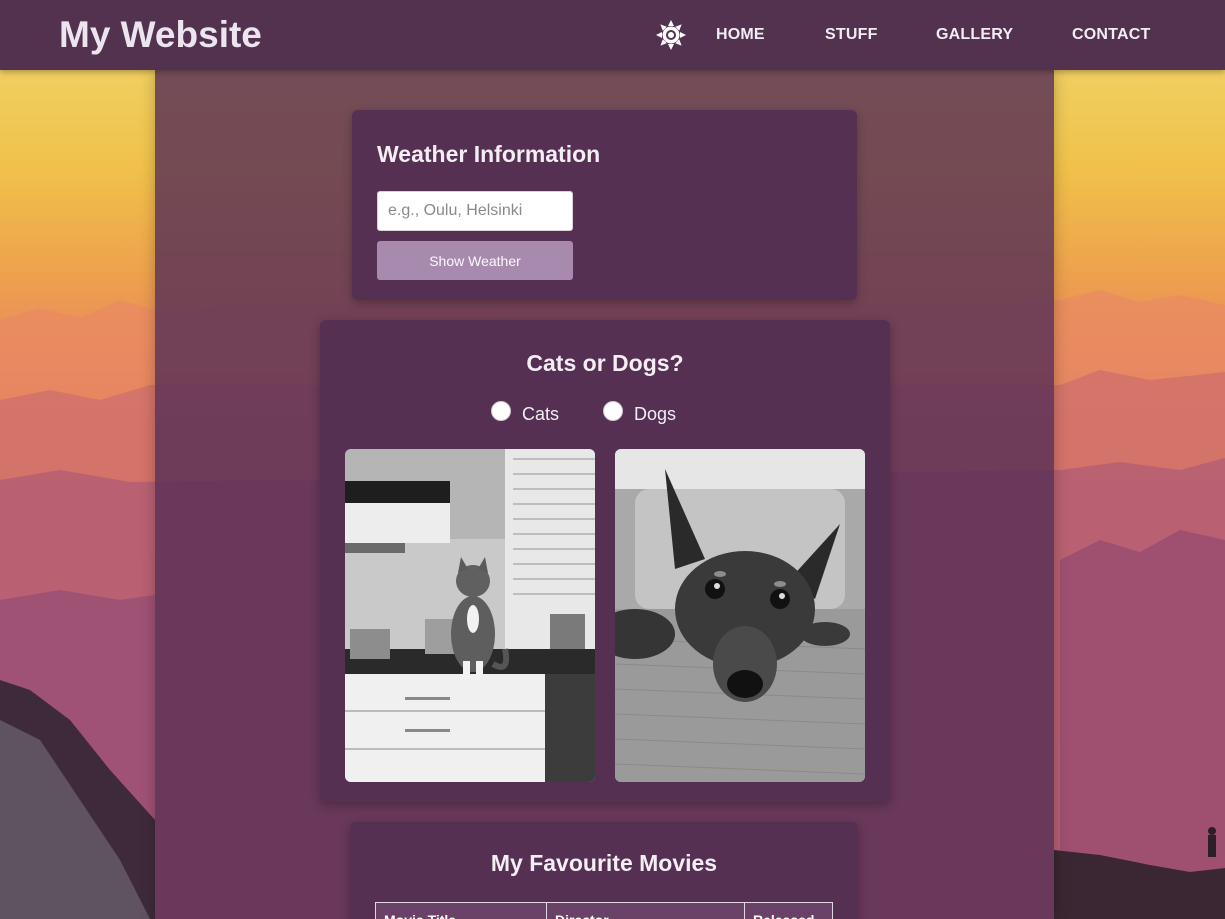 The width and height of the screenshot is (1225, 919). I want to click on nav-gallery: GALLERY, so click(974, 35).